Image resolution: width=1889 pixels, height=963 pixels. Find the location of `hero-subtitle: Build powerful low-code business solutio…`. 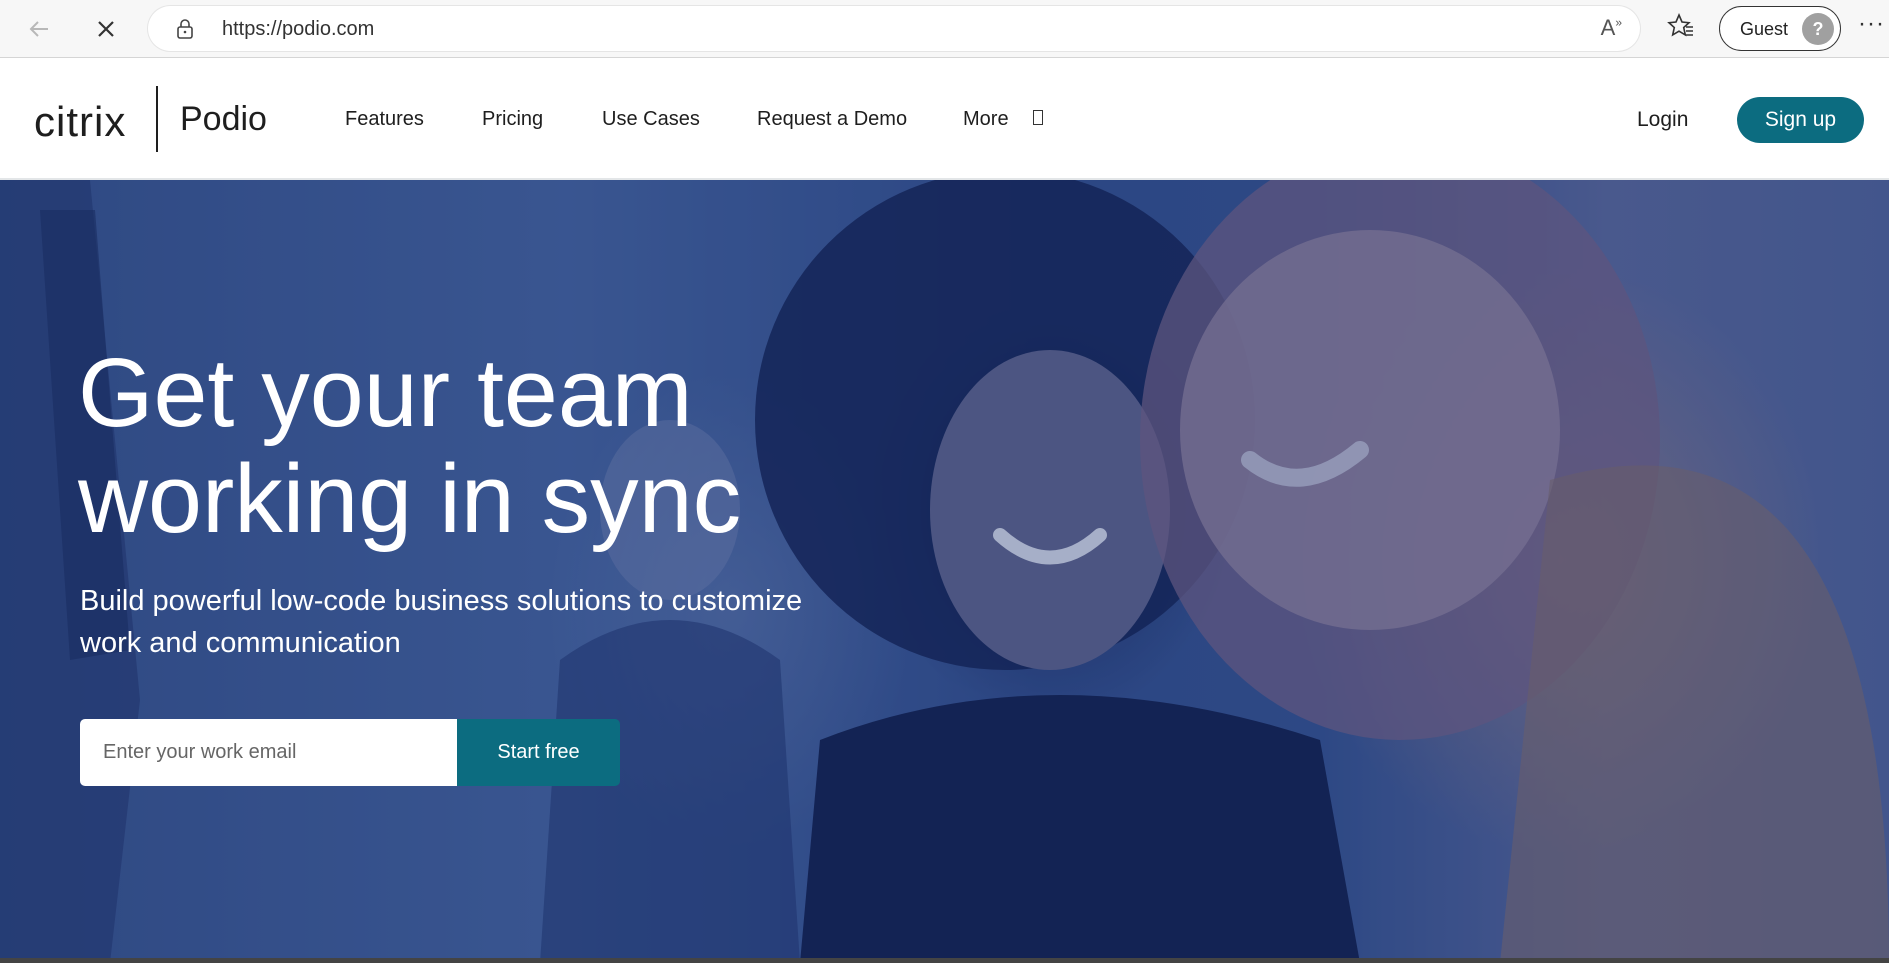

hero-subtitle: Build powerful low-code business solutio… is located at coordinates (480, 622).